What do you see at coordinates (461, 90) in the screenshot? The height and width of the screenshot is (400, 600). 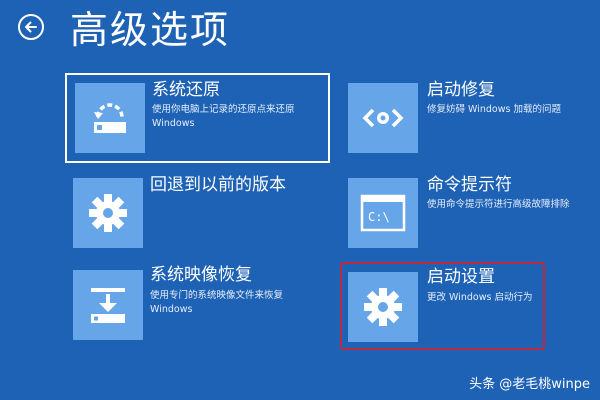 I see `startup-repair-title: 启动修复` at bounding box center [461, 90].